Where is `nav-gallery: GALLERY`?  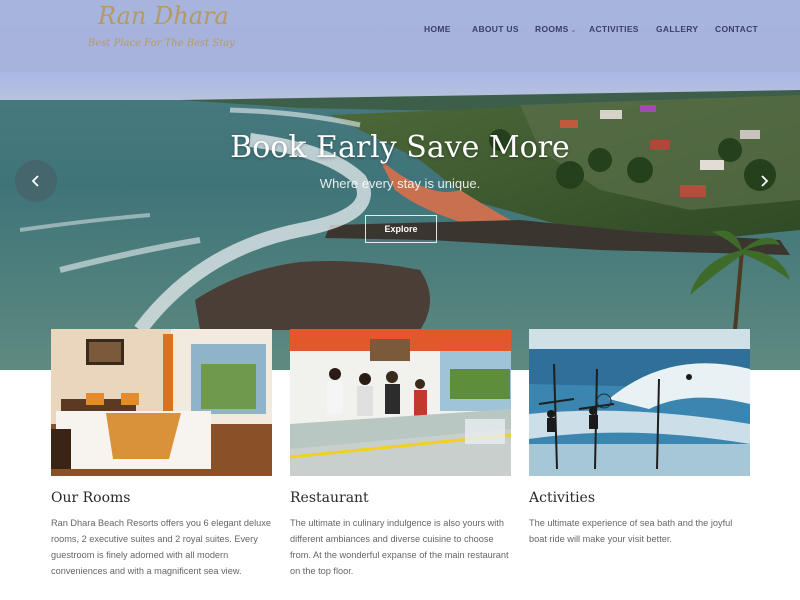
nav-gallery: GALLERY is located at coordinates (677, 29).